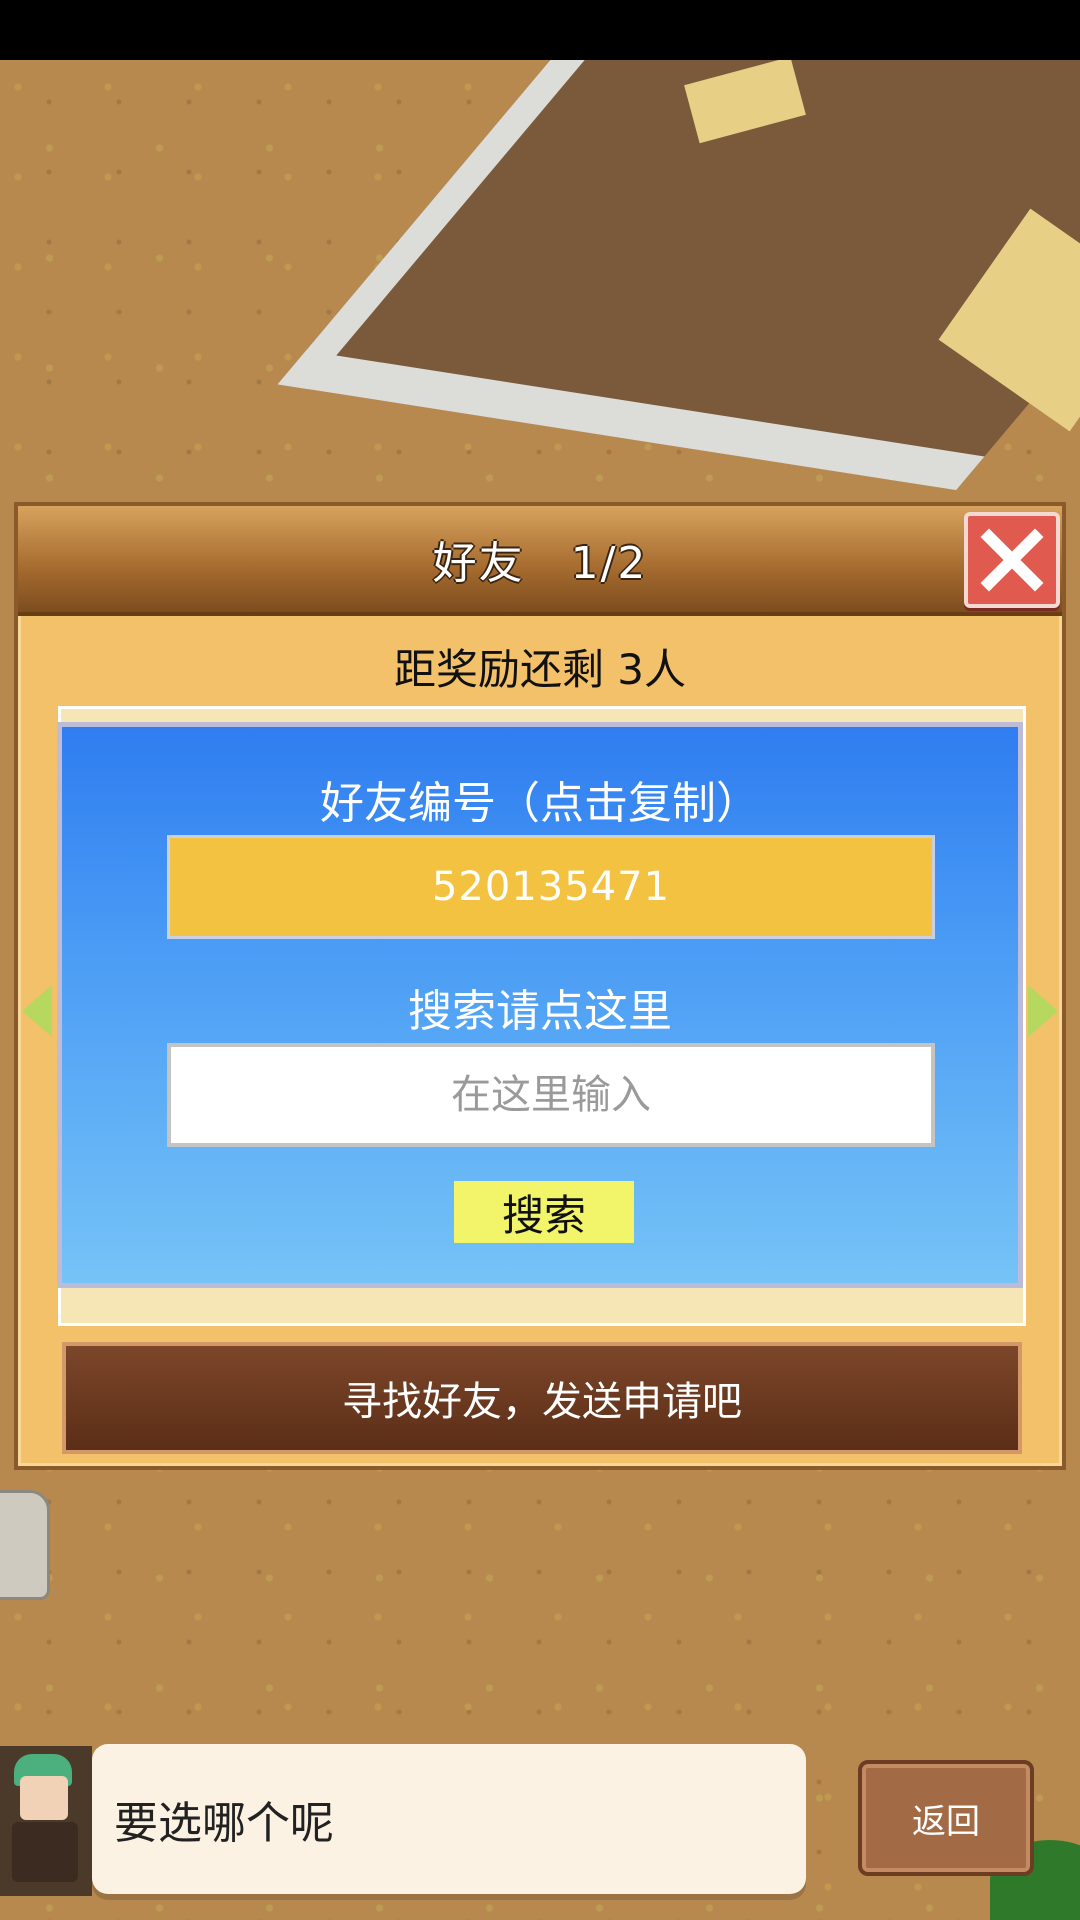  I want to click on avatar-body, so click(45, 1852).